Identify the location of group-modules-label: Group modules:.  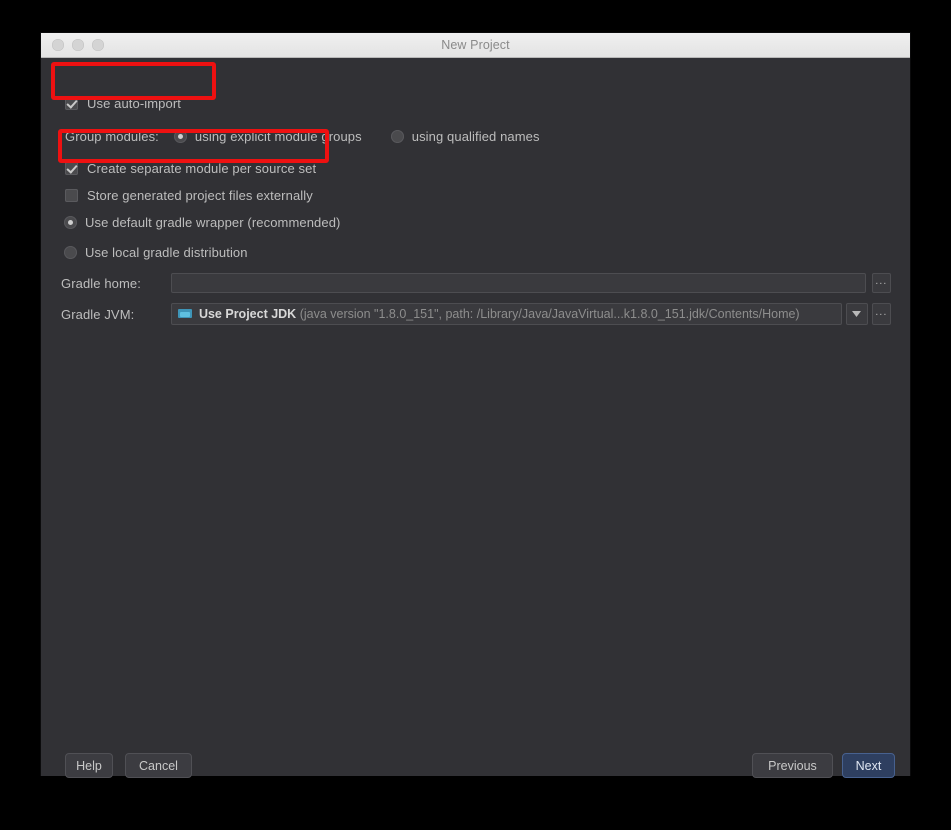
(112, 136).